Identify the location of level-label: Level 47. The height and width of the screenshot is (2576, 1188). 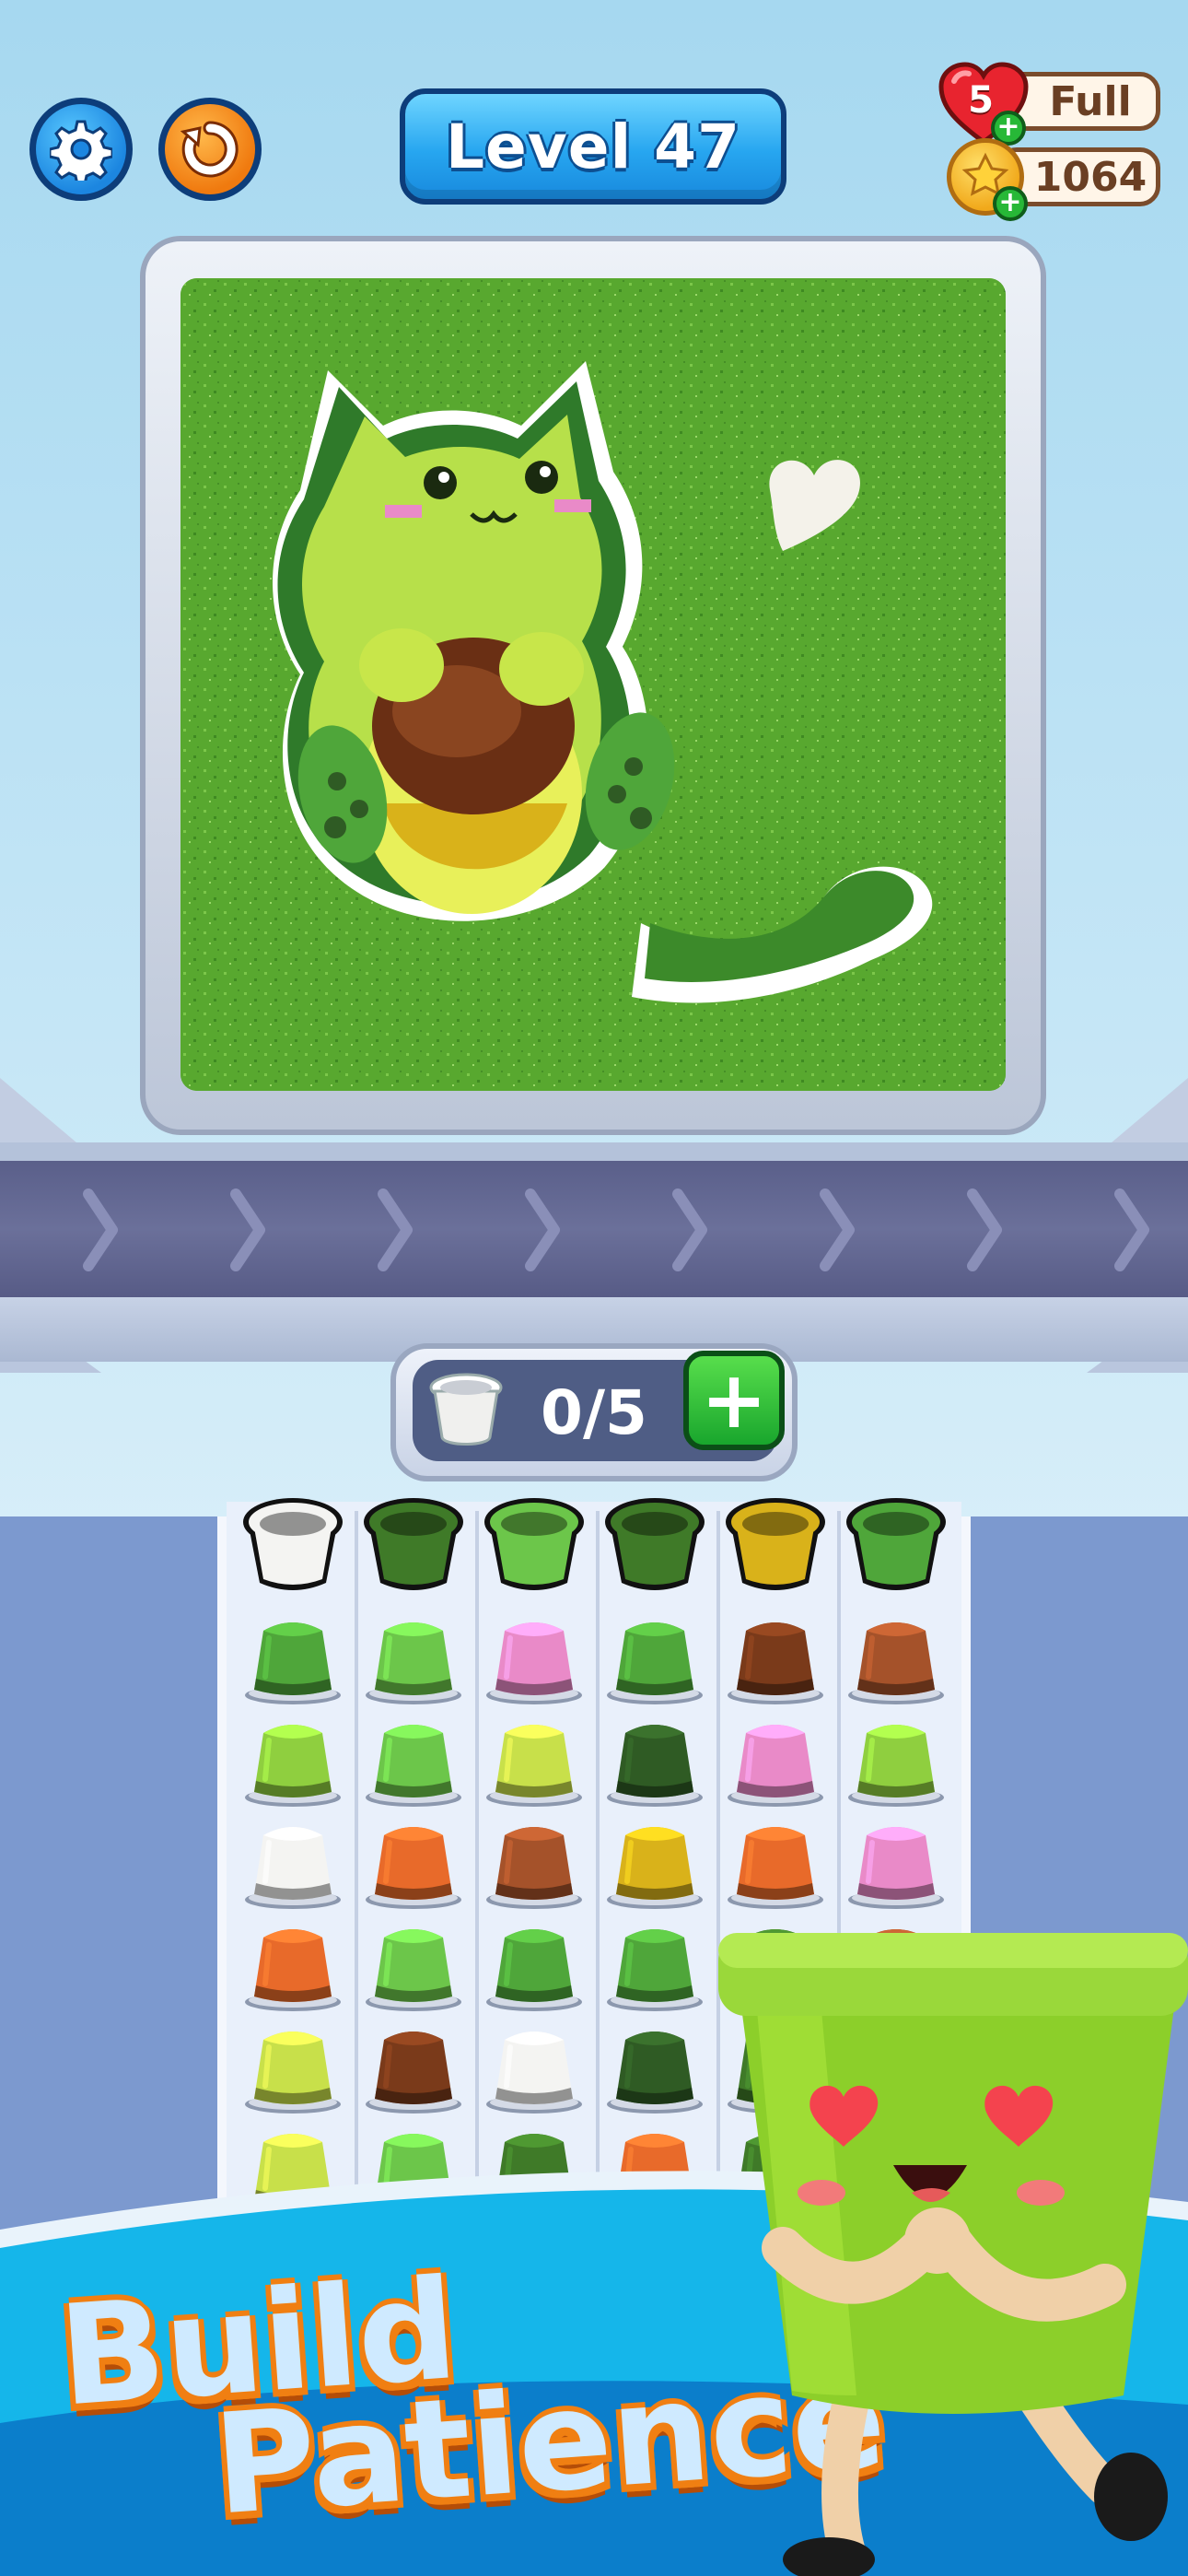
(593, 146).